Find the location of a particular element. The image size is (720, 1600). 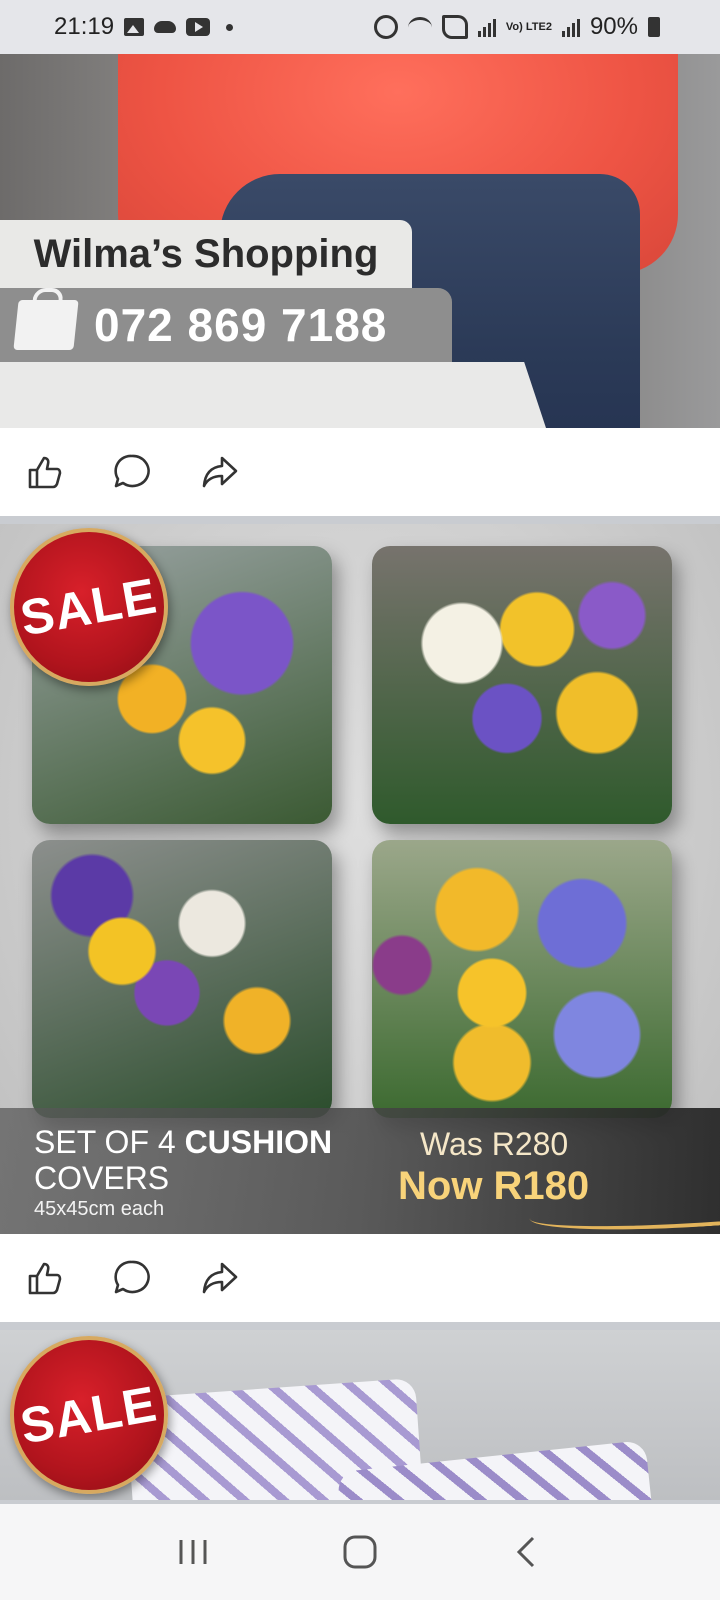

product-size: 45x45cm each is located at coordinates (99, 1209).